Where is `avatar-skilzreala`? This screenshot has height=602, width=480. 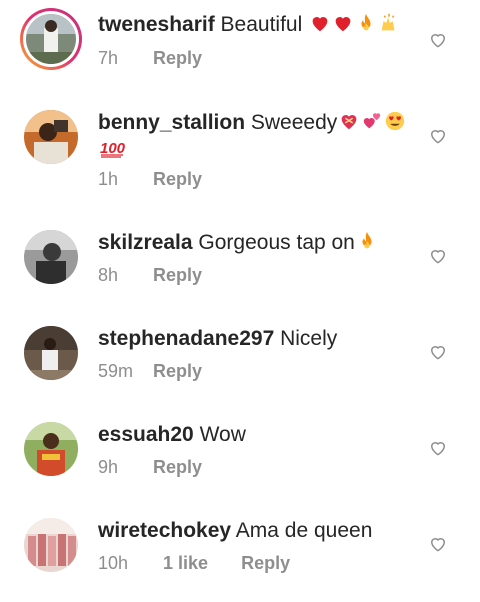
avatar-skilzreala is located at coordinates (51, 257).